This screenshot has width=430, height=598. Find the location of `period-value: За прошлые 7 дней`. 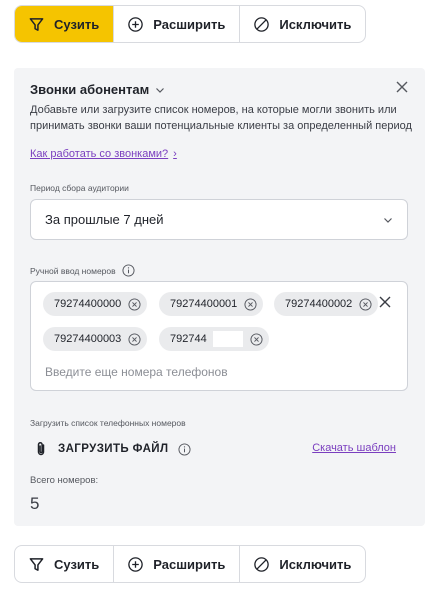

period-value: За прошлые 7 дней is located at coordinates (104, 219).